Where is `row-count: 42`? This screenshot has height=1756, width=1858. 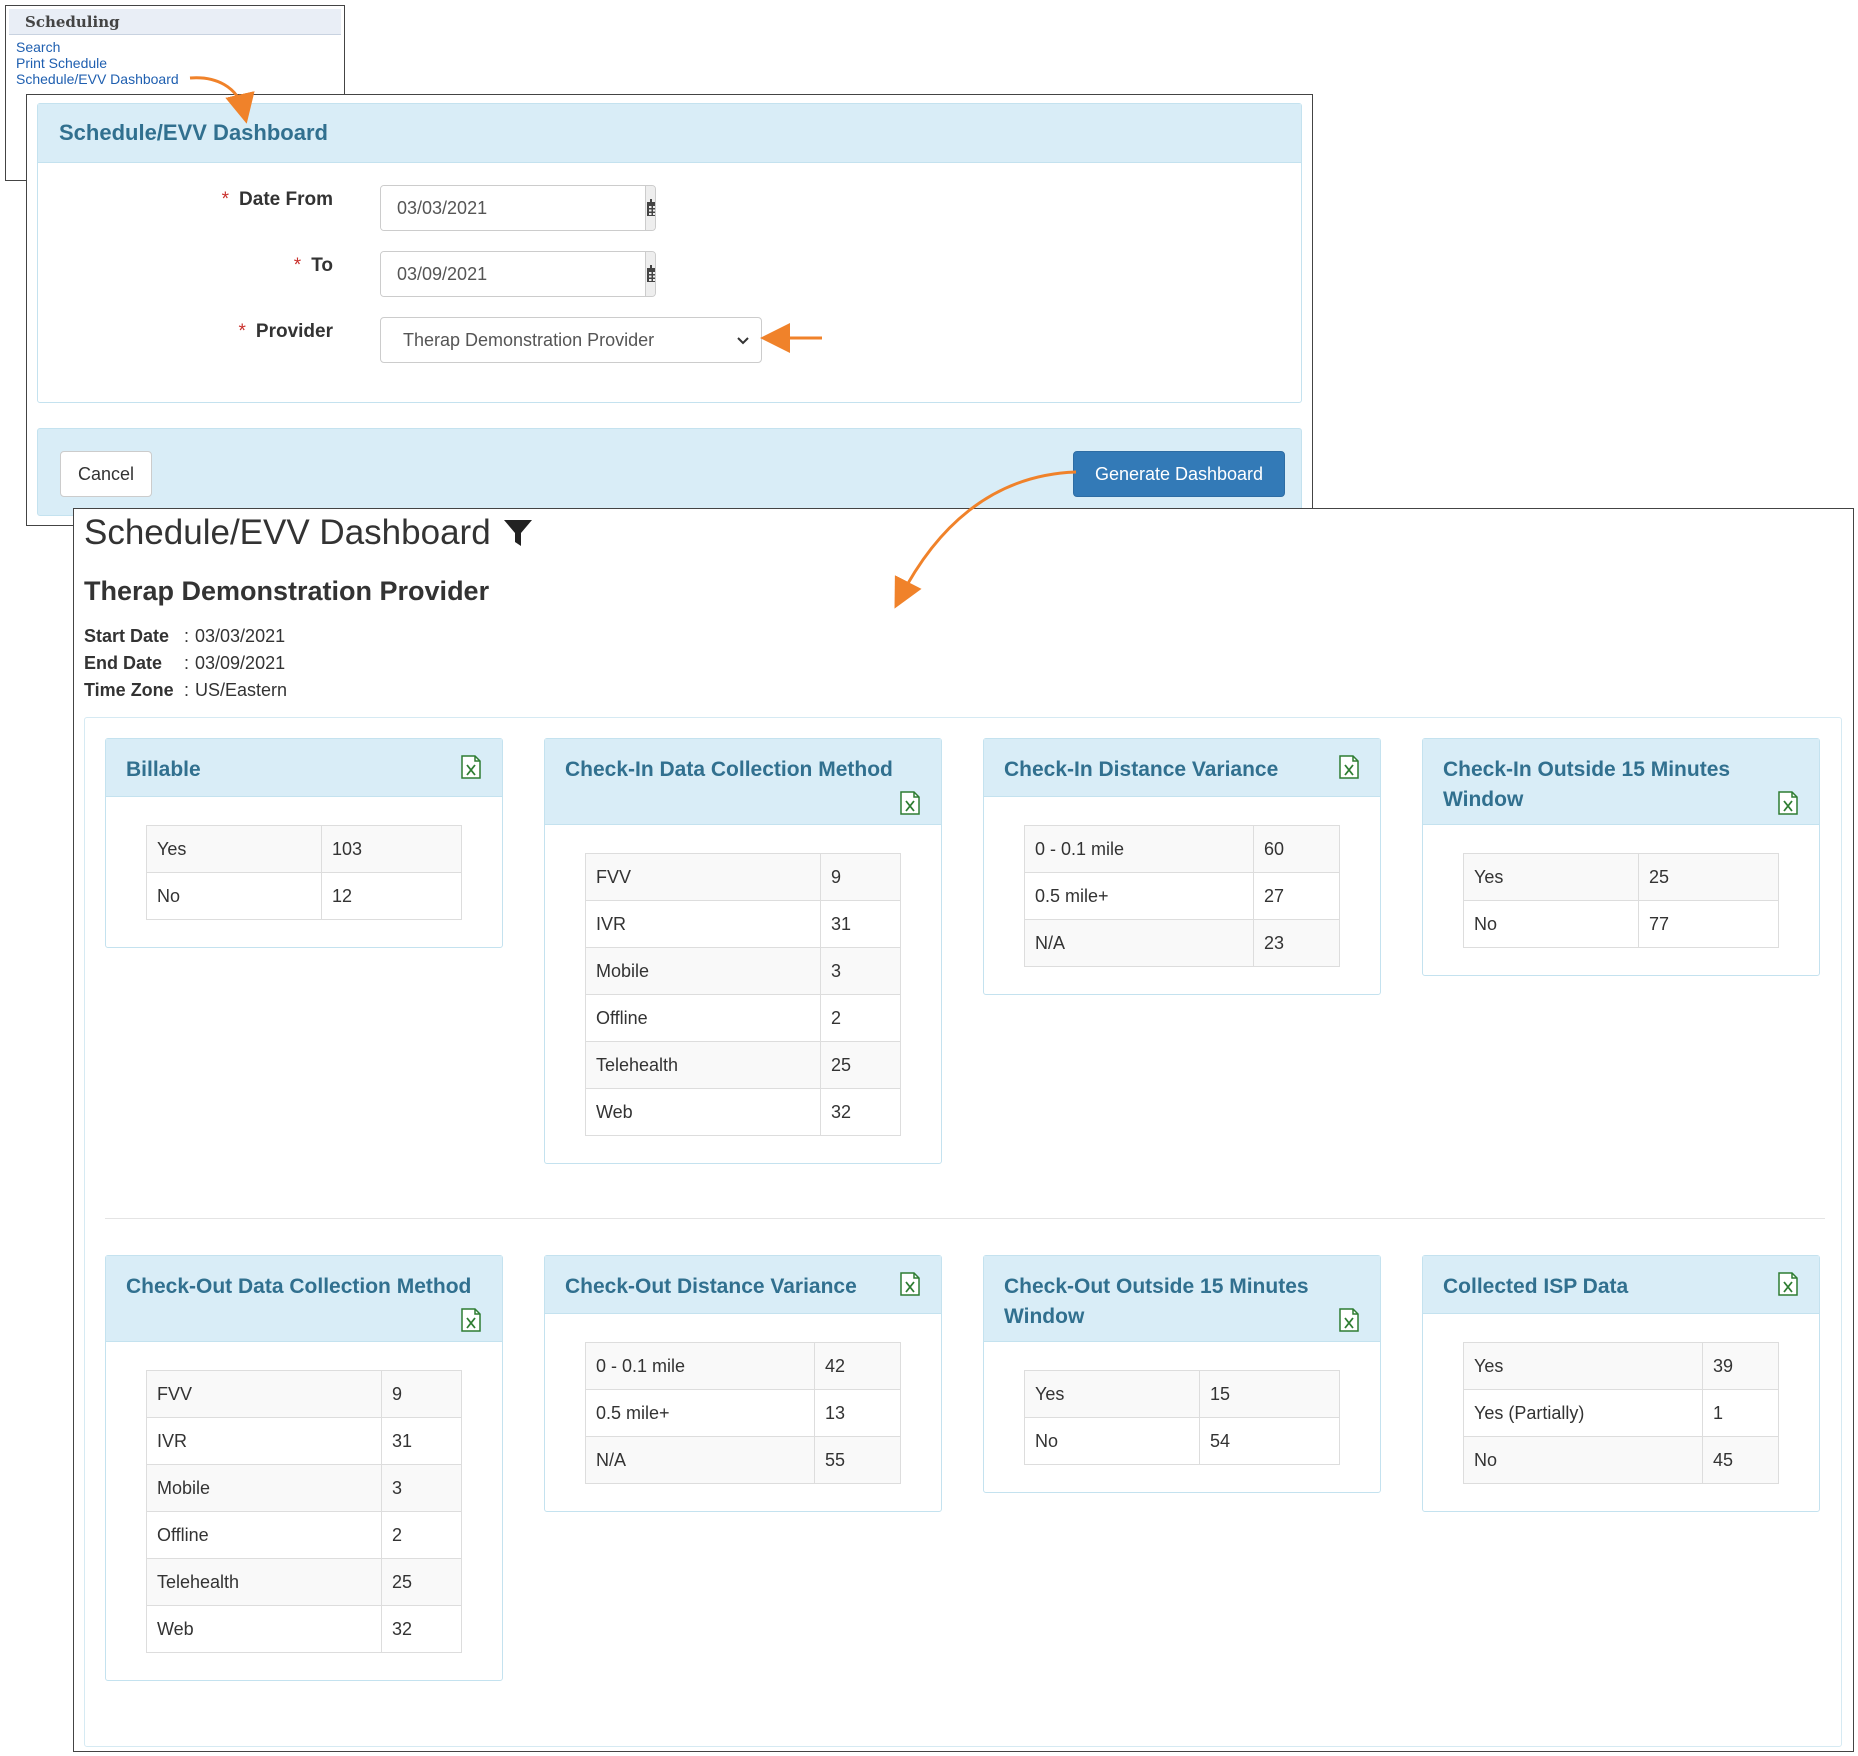
row-count: 42 is located at coordinates (857, 1366).